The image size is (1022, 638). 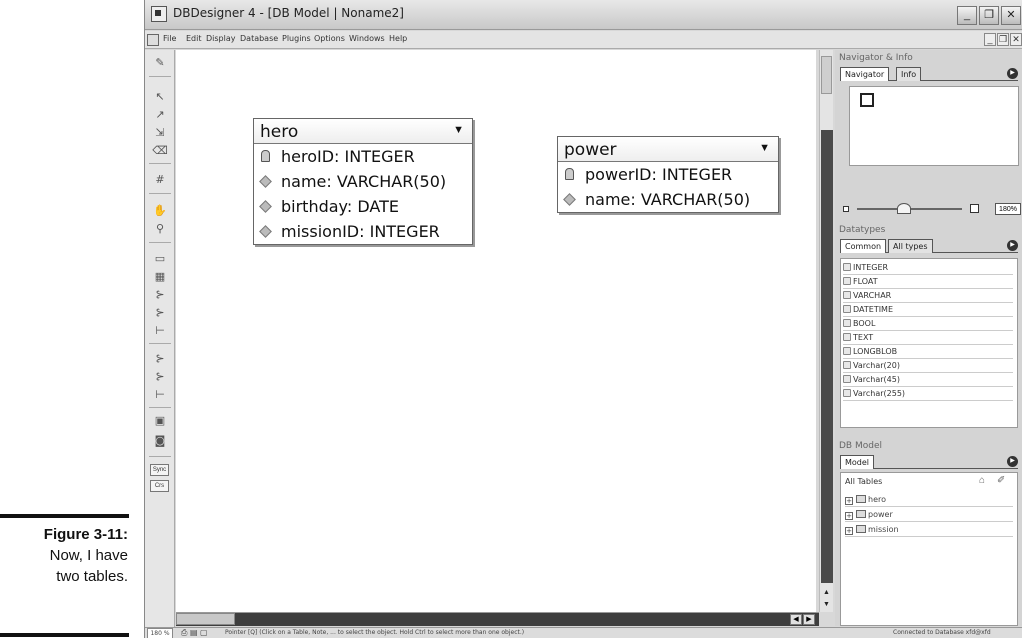 What do you see at coordinates (329, 38) in the screenshot?
I see `menu-options: Options` at bounding box center [329, 38].